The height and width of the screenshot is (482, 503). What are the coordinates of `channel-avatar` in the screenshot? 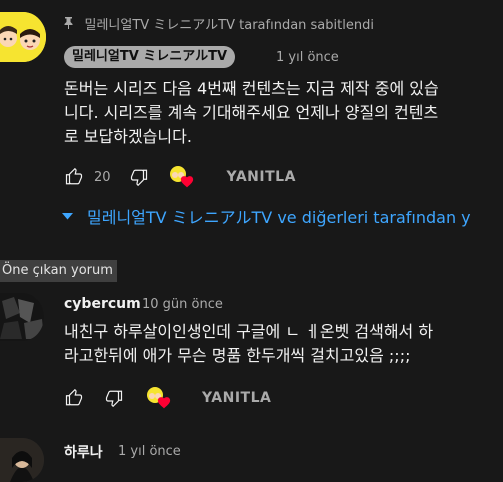 It's located at (23, 37).